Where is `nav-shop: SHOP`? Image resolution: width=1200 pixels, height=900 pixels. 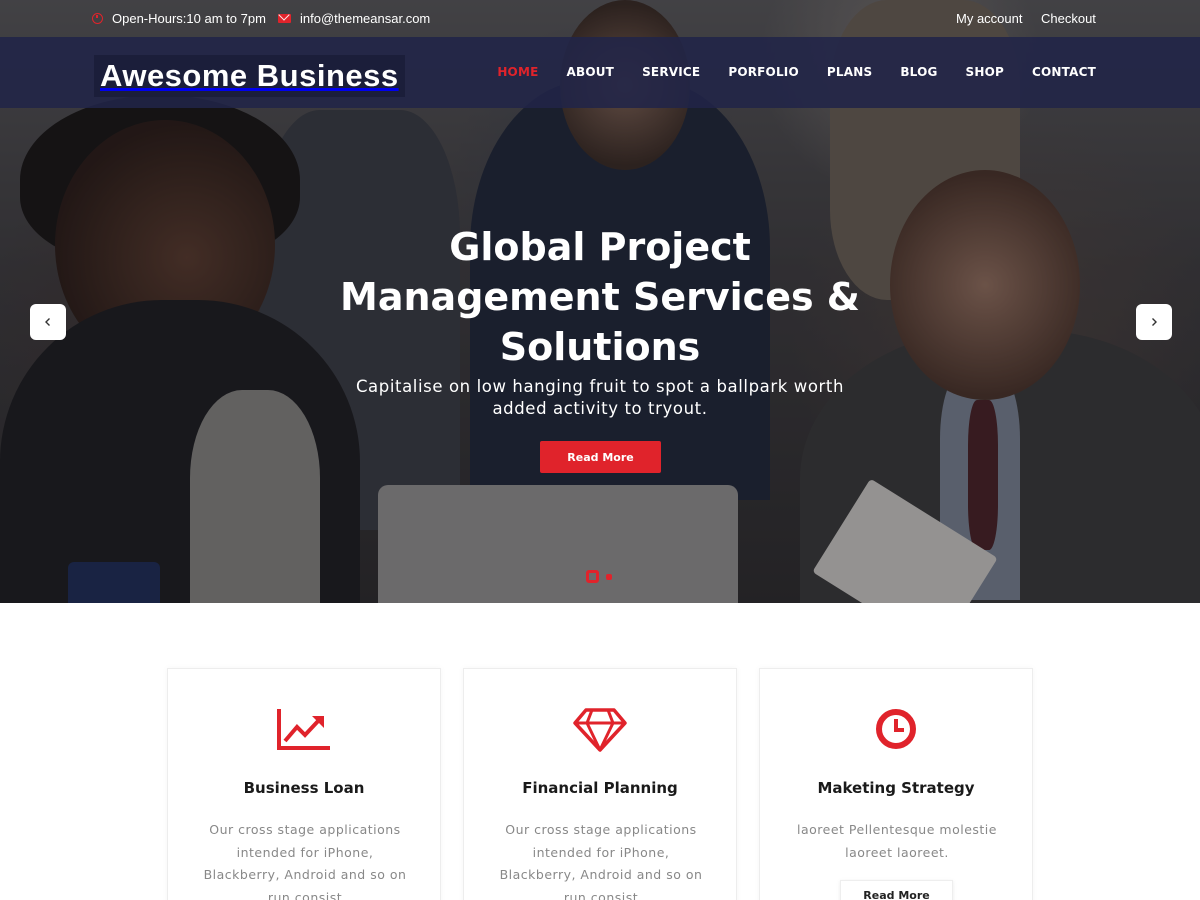
nav-shop: SHOP is located at coordinates (985, 72).